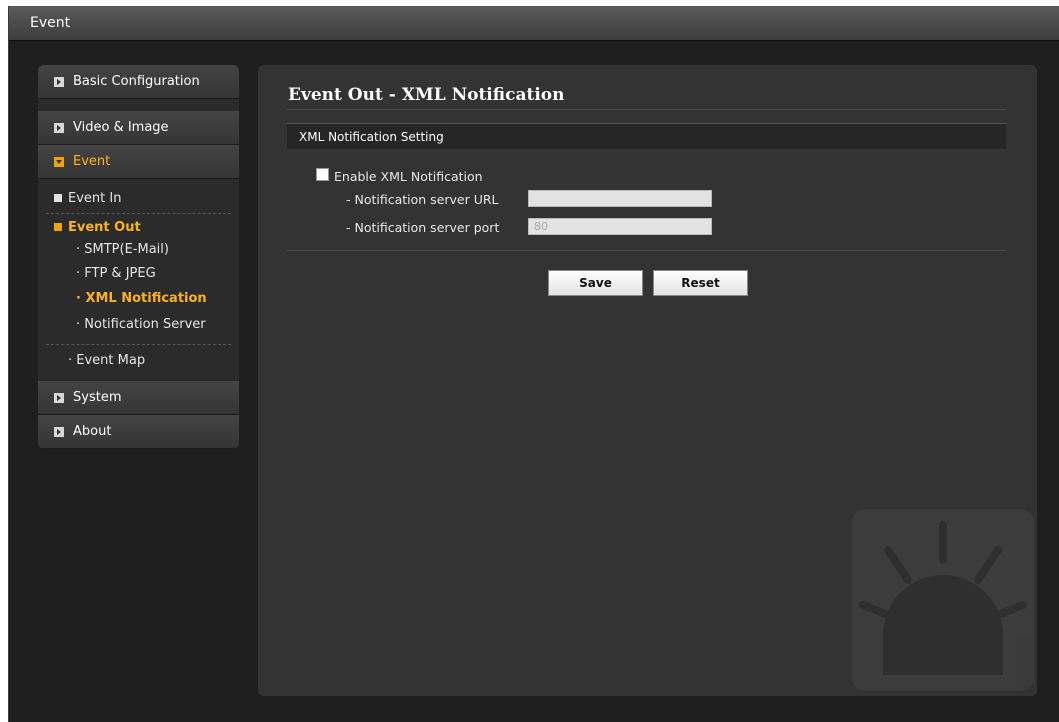 Image resolution: width=1059 pixels, height=722 pixels. I want to click on nav-video-image: Video & Image, so click(138, 128).